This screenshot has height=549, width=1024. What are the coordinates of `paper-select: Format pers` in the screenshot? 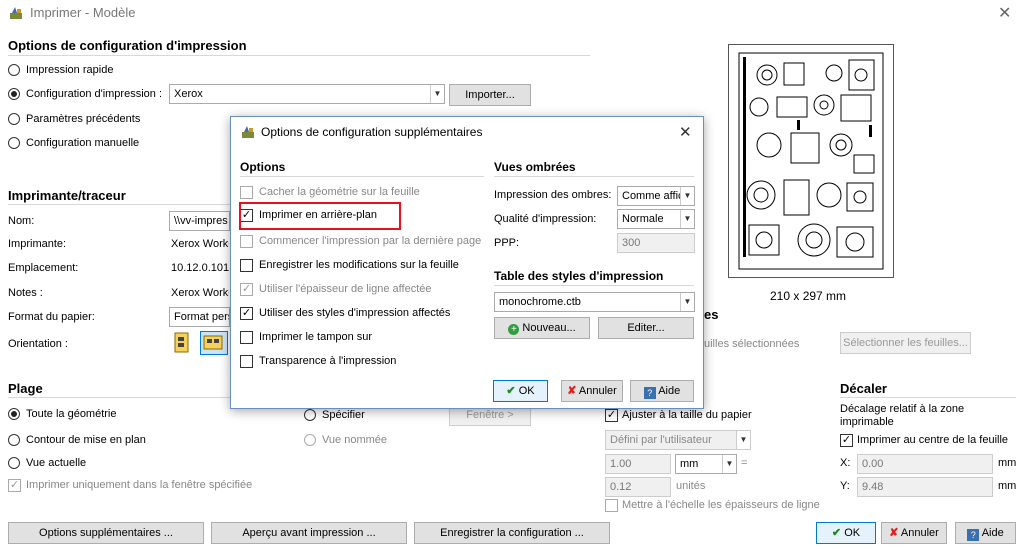 It's located at (199, 317).